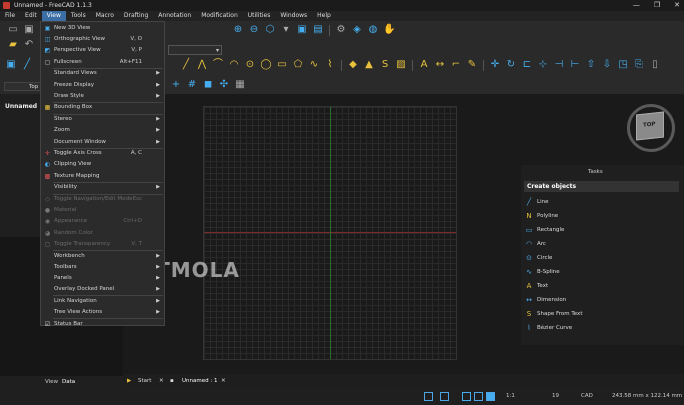 This screenshot has height=405, width=684. What do you see at coordinates (176, 85) in the screenshot?
I see `snap-center-icon: +` at bounding box center [176, 85].